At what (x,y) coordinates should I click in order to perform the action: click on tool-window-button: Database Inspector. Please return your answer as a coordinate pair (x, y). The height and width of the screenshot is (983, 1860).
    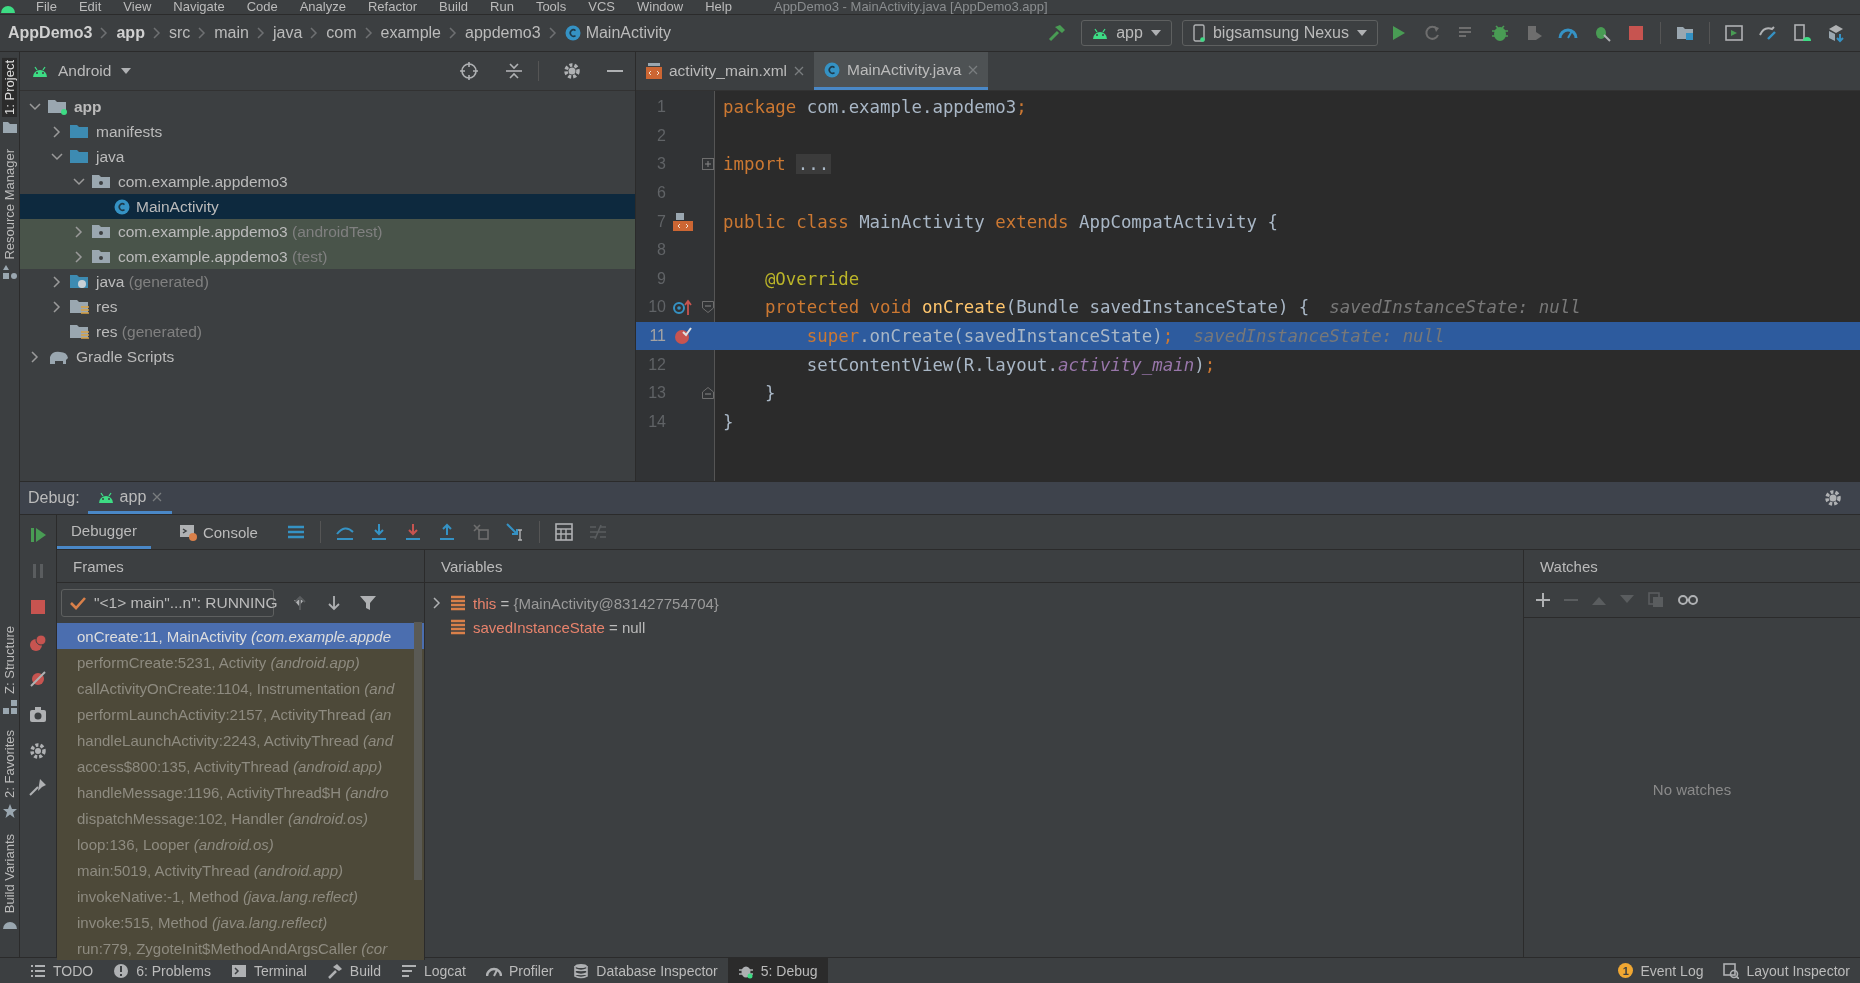
    Looking at the image, I should click on (645, 970).